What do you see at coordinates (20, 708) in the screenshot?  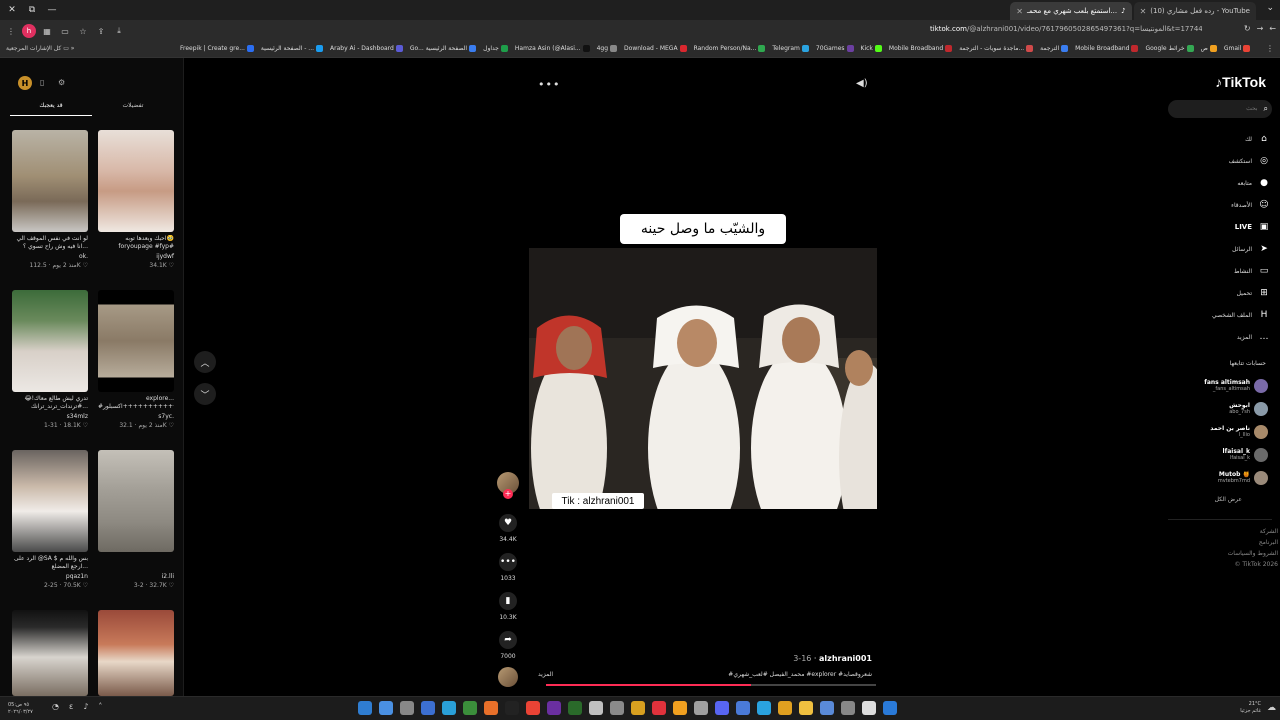 I see `clock: 05:٩٥ ص ٢٠٢٦/٠٣/٢٧` at bounding box center [20, 708].